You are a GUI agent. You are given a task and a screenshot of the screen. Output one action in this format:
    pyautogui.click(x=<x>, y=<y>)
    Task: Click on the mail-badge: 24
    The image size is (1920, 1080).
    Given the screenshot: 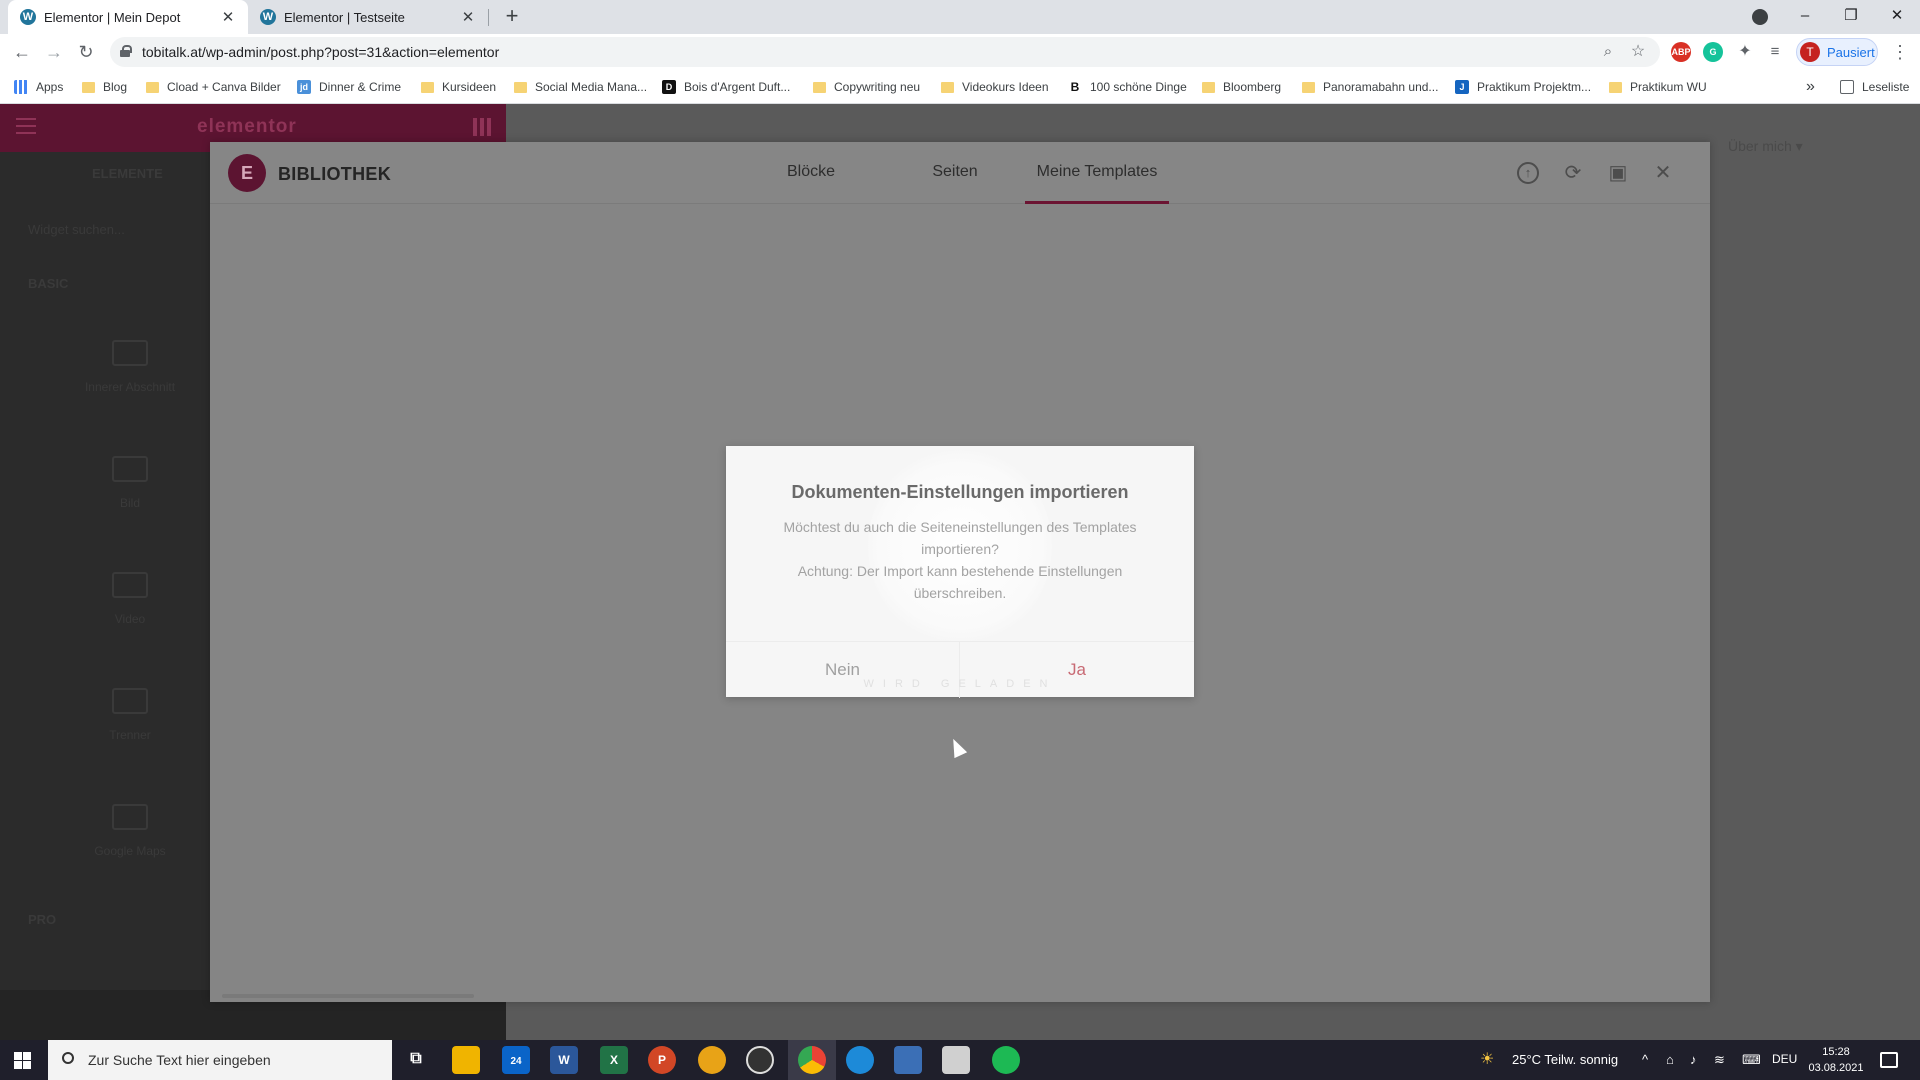 What is the action you would take?
    pyautogui.click(x=516, y=1061)
    